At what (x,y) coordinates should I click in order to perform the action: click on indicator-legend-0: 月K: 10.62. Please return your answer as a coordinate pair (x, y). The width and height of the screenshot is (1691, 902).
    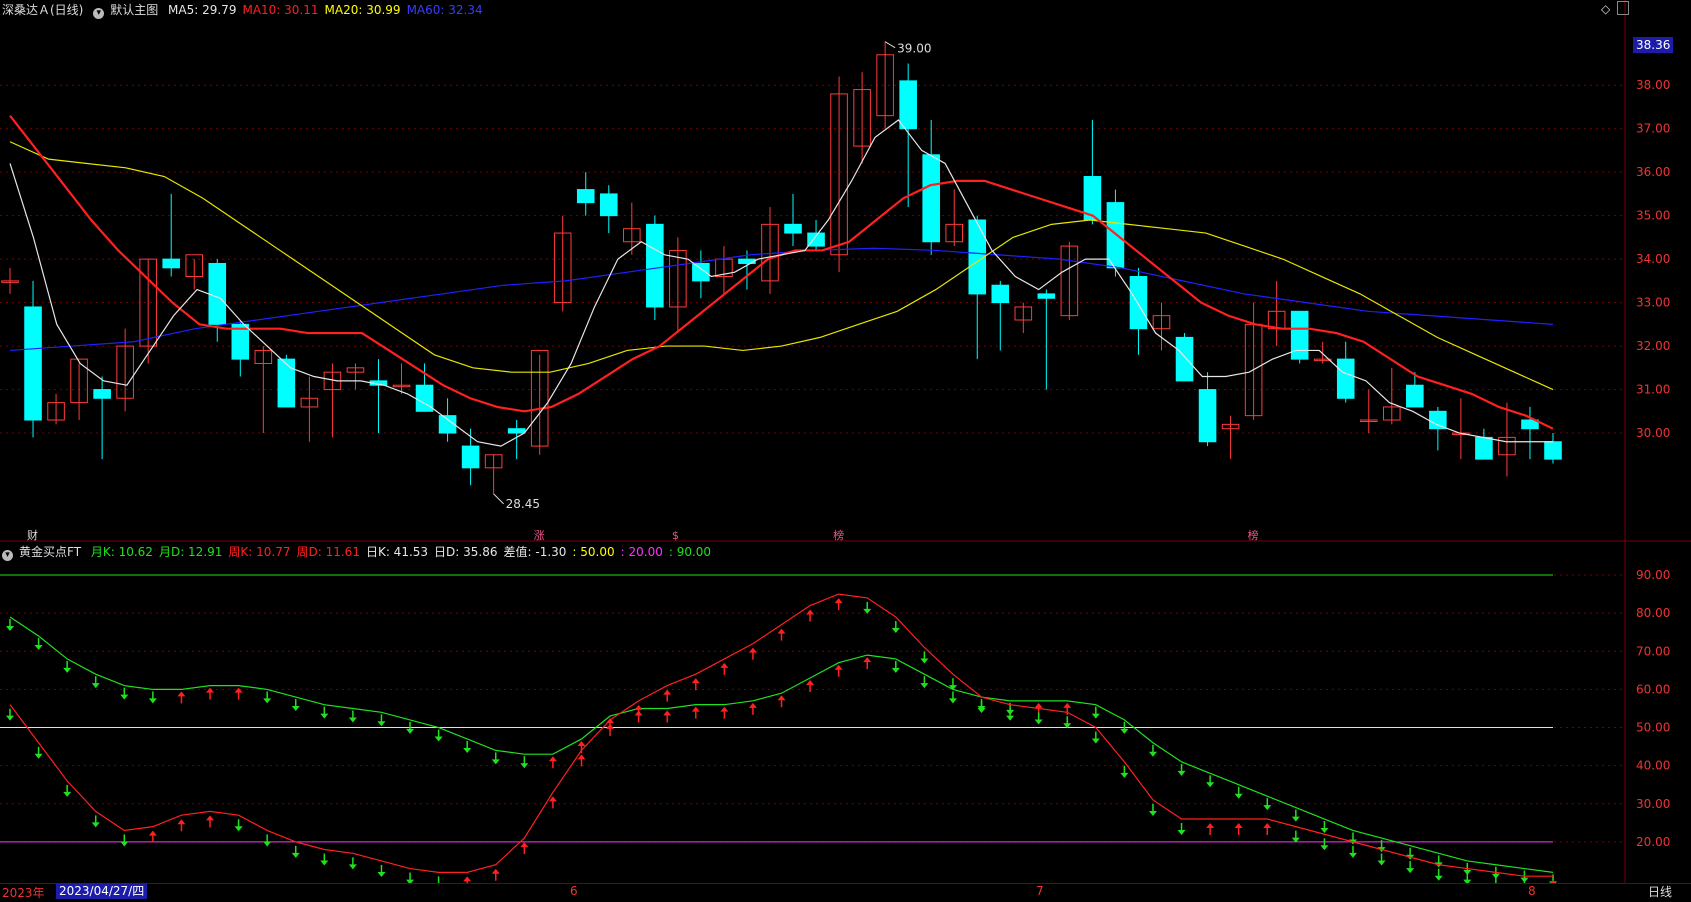
    Looking at the image, I should click on (121, 552).